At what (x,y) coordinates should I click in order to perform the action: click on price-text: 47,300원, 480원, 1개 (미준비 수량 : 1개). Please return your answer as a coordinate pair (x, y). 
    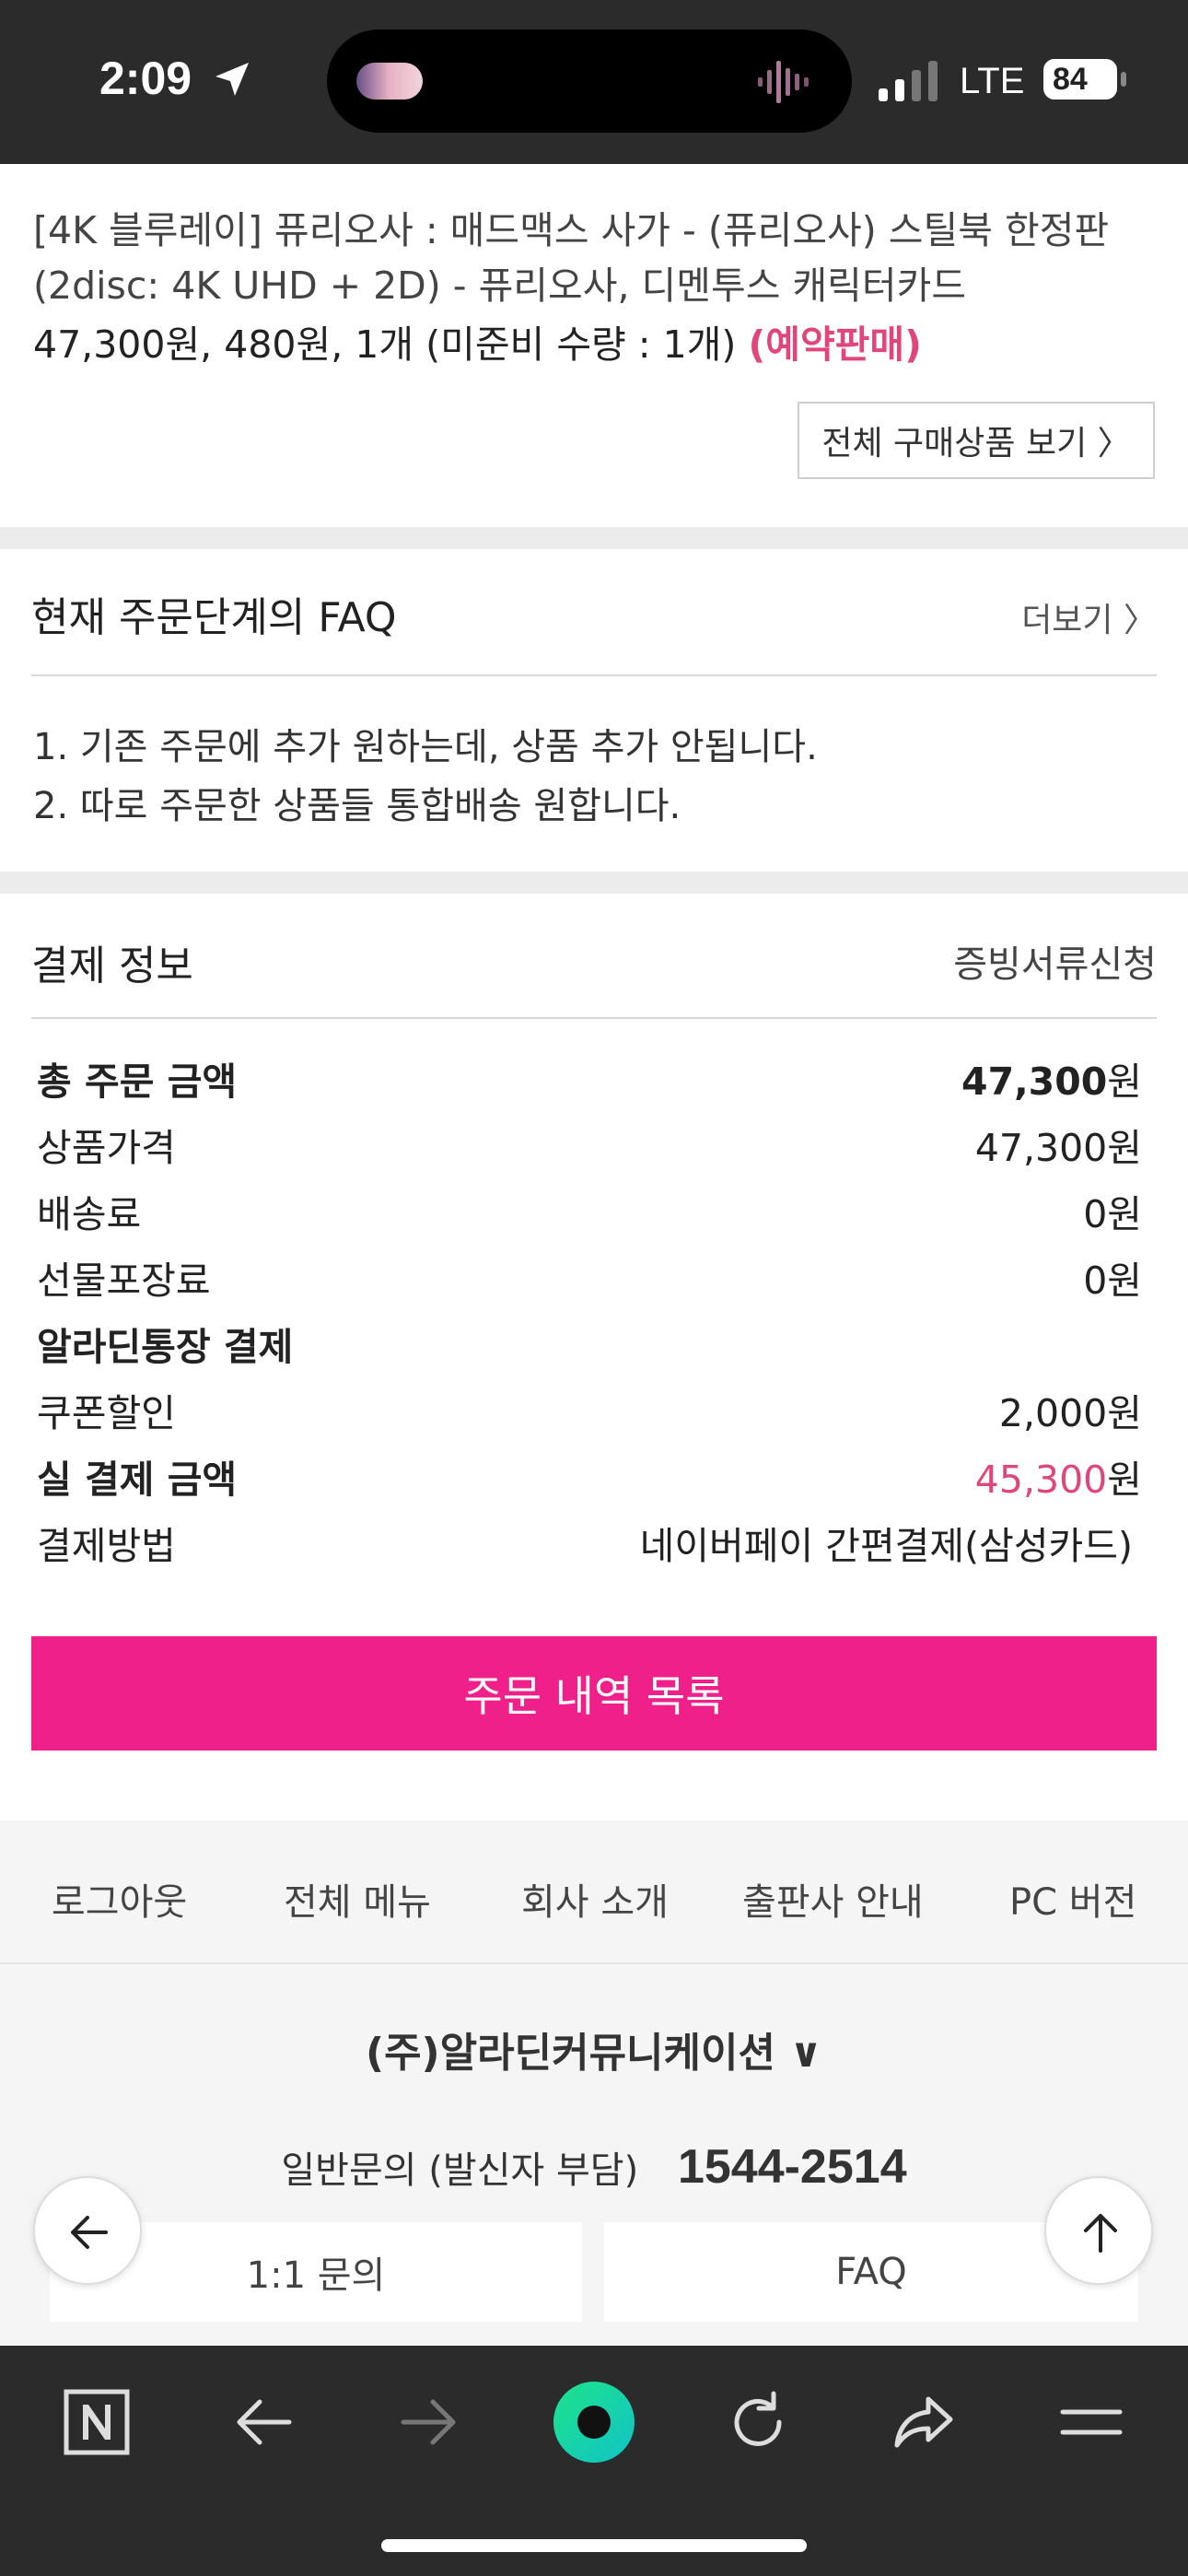
    Looking at the image, I should click on (385, 344).